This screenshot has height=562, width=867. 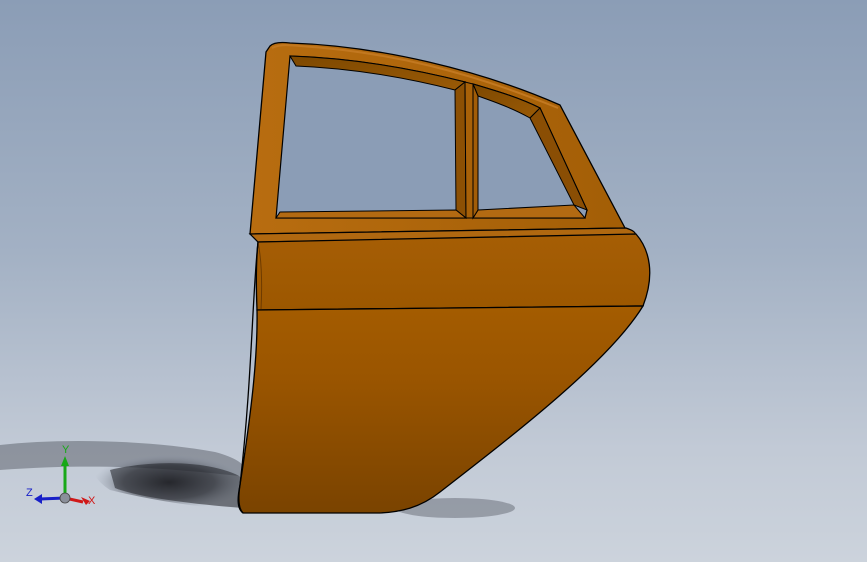 What do you see at coordinates (92, 501) in the screenshot?
I see `x-axis-label: X` at bounding box center [92, 501].